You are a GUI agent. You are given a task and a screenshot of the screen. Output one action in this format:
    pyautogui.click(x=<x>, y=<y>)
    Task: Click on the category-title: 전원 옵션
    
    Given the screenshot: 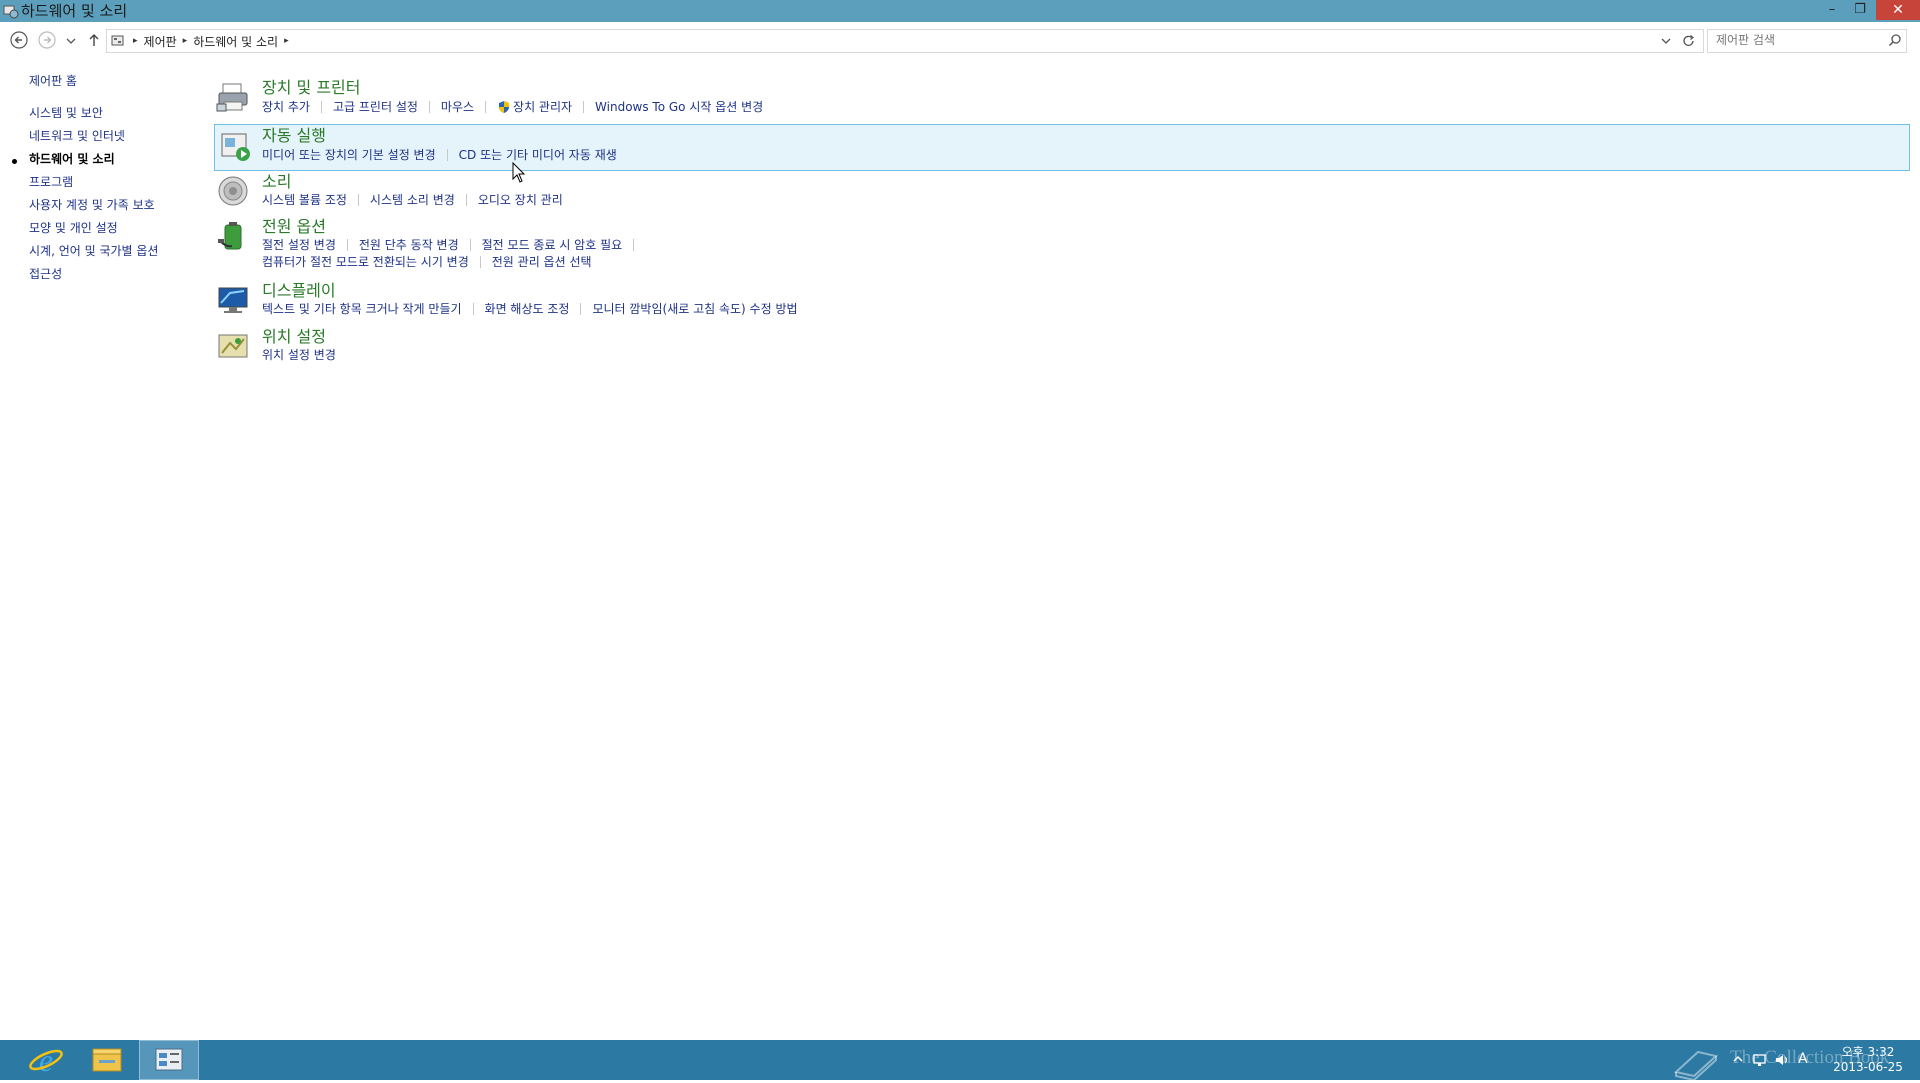 What is the action you would take?
    pyautogui.click(x=294, y=227)
    